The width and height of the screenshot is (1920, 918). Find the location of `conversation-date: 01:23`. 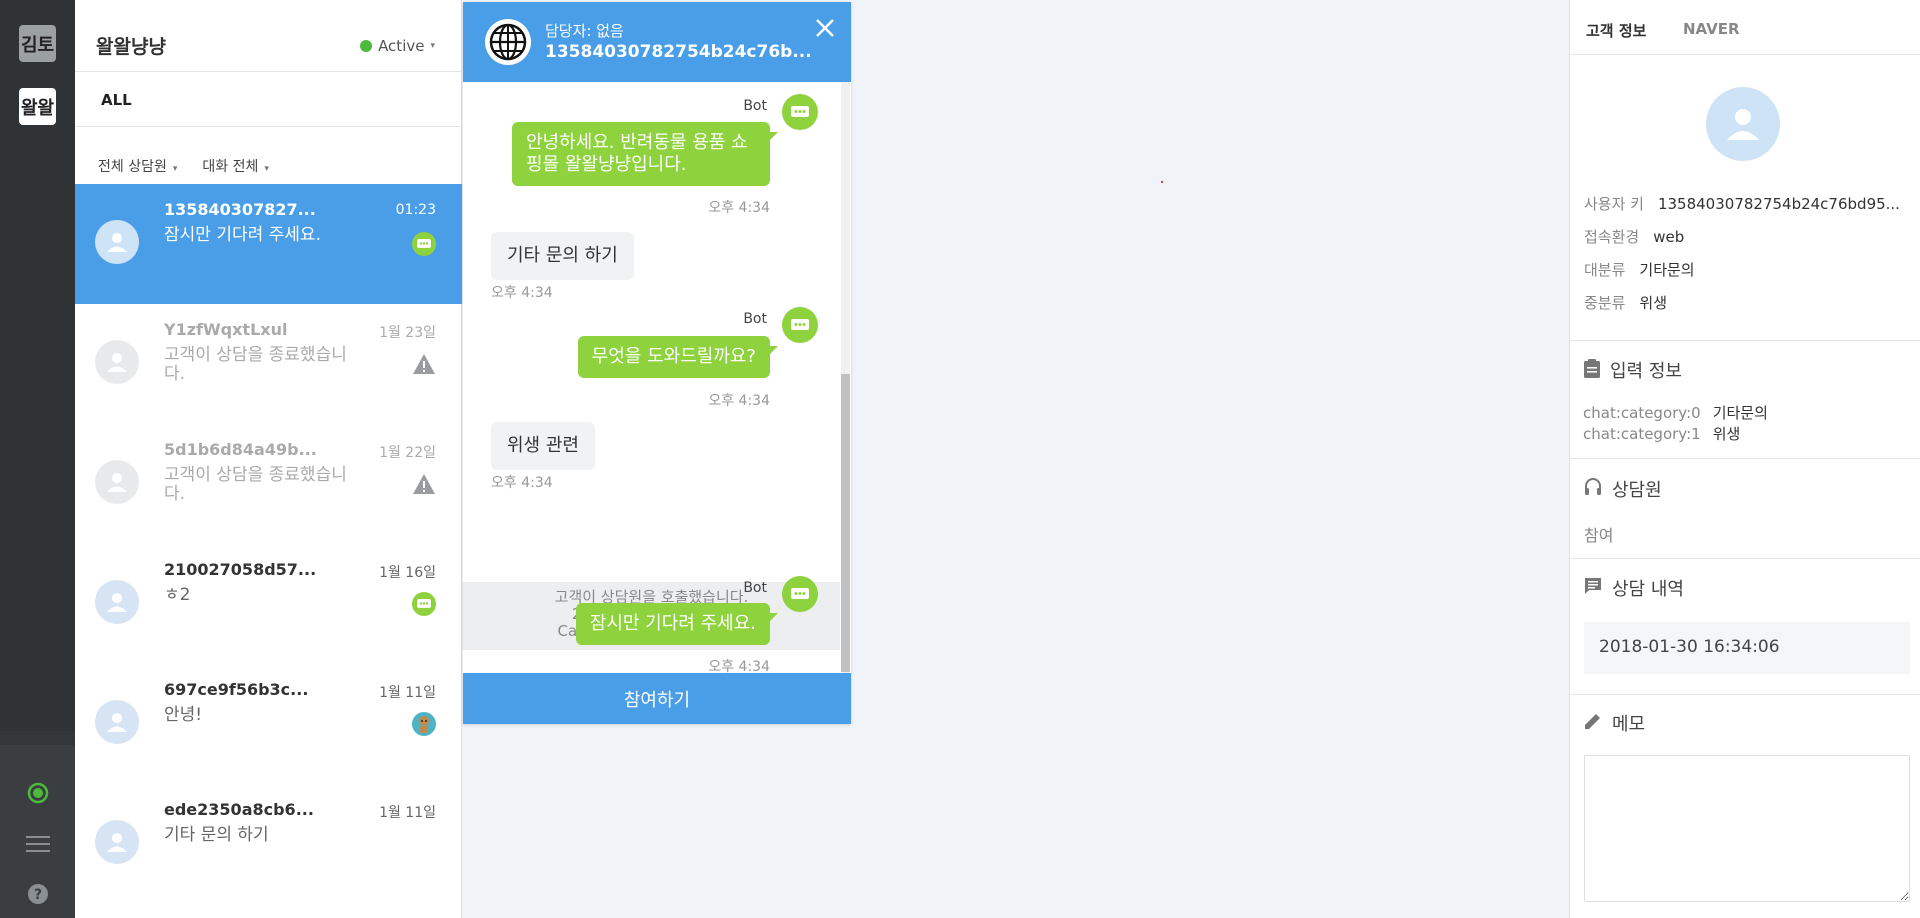

conversation-date: 01:23 is located at coordinates (415, 210).